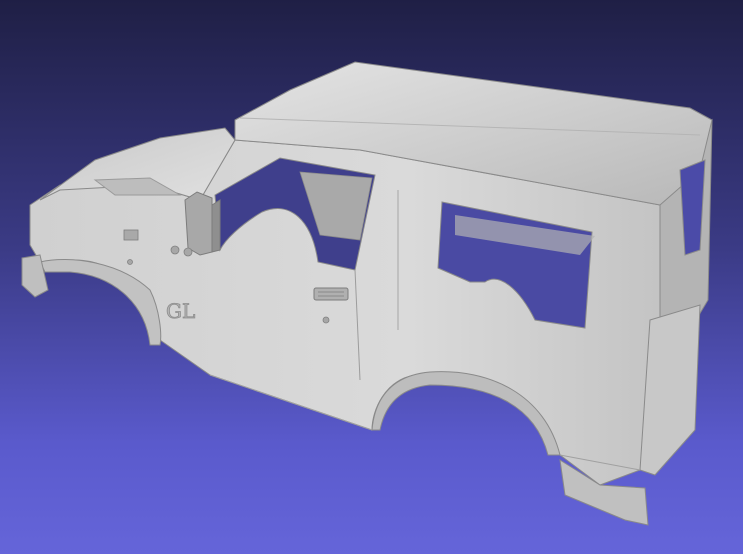 The image size is (743, 554). I want to click on door-handle, so click(331, 294).